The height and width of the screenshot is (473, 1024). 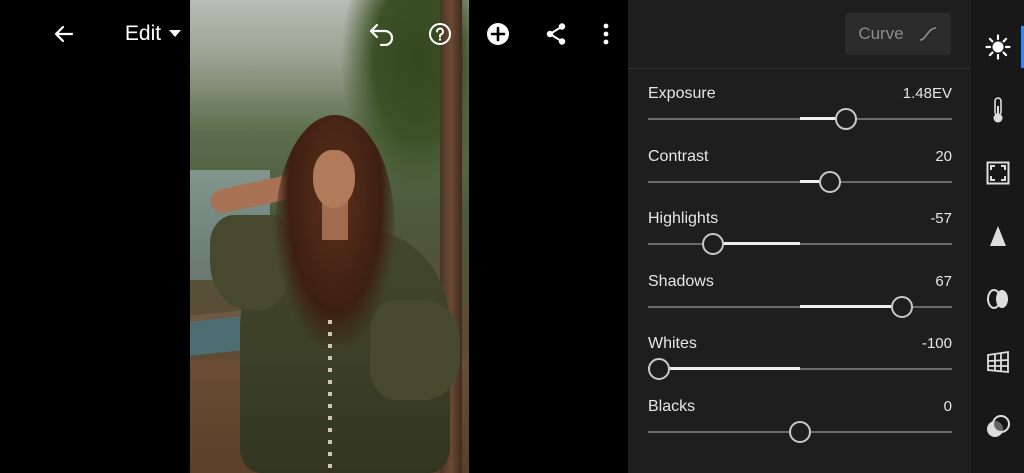 I want to click on add-button, so click(x=498, y=34).